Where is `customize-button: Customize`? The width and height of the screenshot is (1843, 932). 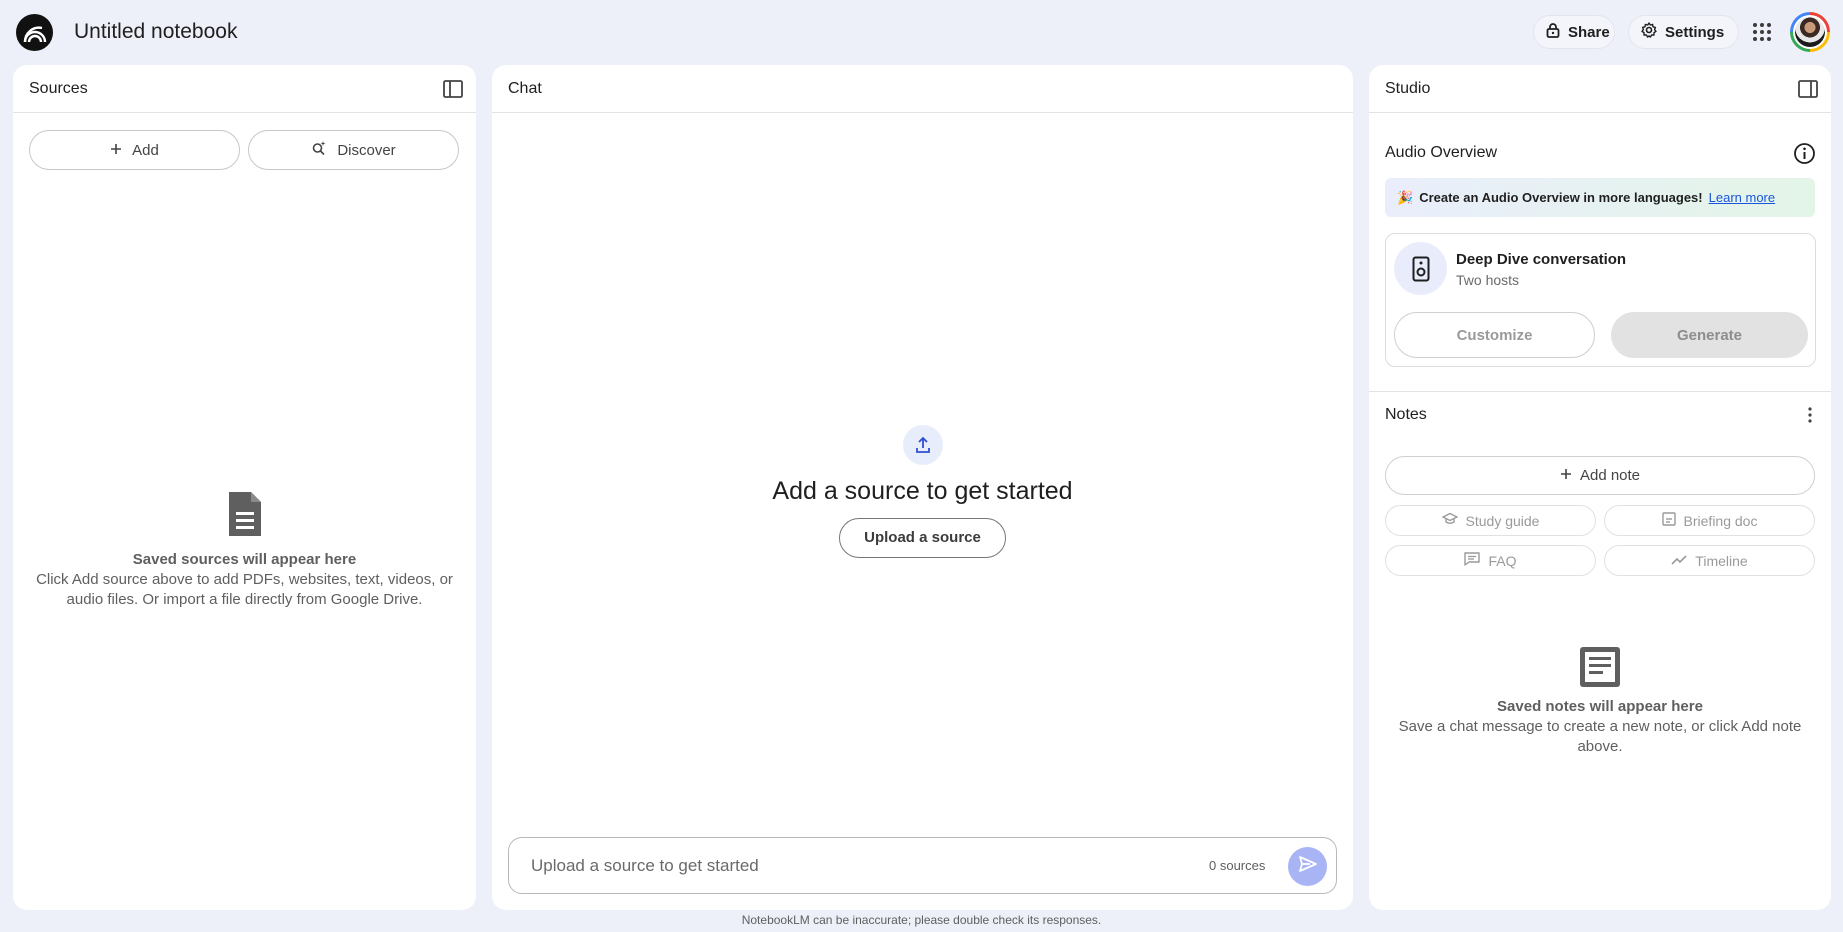 customize-button: Customize is located at coordinates (1494, 335).